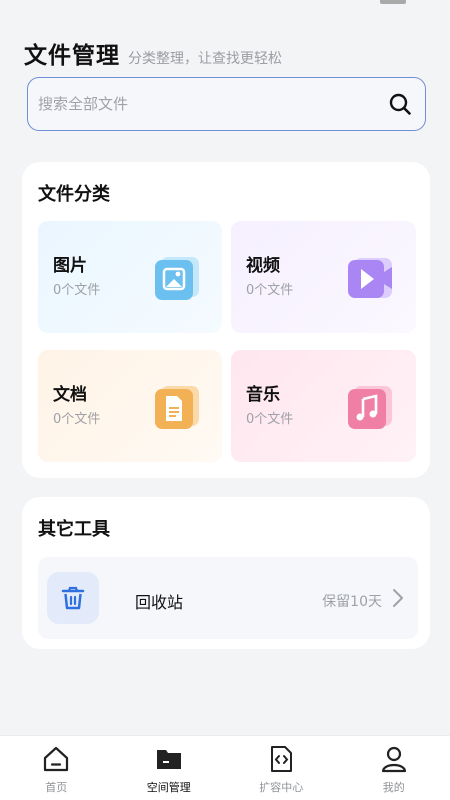  What do you see at coordinates (394, 759) in the screenshot?
I see `user-icon` at bounding box center [394, 759].